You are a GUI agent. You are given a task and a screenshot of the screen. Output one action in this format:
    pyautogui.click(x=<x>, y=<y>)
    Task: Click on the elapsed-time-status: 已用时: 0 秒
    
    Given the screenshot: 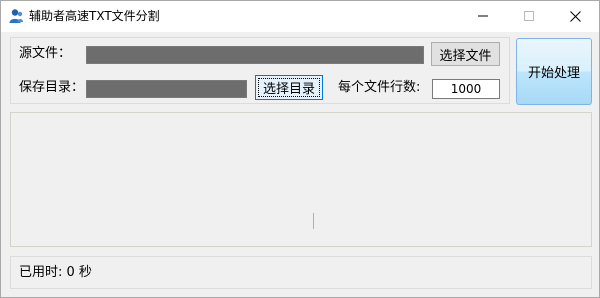 What is the action you would take?
    pyautogui.click(x=55, y=272)
    